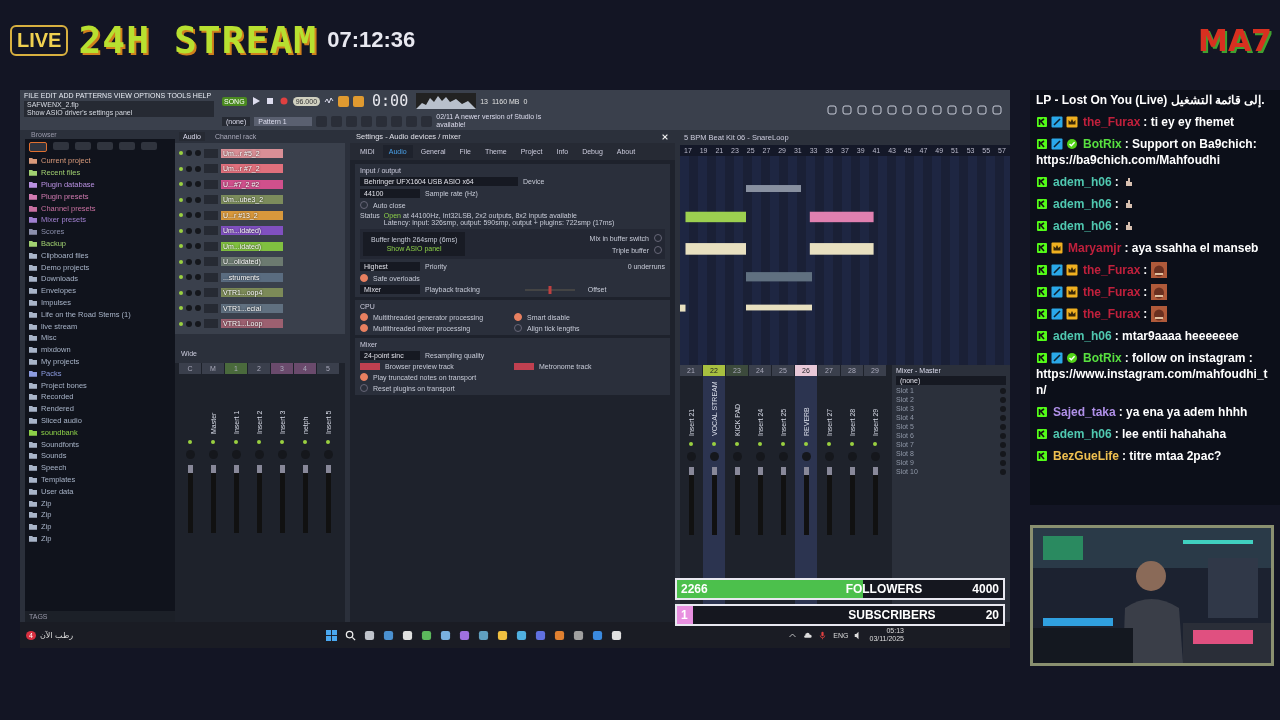 This screenshot has height=720, width=1280. Describe the element at coordinates (823, 635) in the screenshot. I see `microphone-icon` at that location.